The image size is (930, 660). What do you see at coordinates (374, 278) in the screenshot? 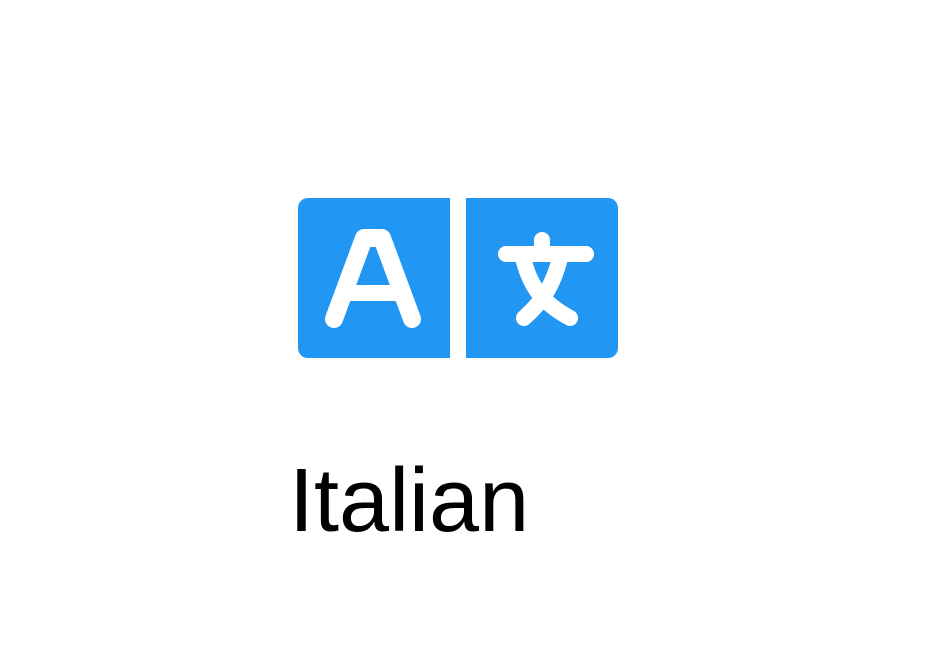
I see `translate-icon-left-panel` at bounding box center [374, 278].